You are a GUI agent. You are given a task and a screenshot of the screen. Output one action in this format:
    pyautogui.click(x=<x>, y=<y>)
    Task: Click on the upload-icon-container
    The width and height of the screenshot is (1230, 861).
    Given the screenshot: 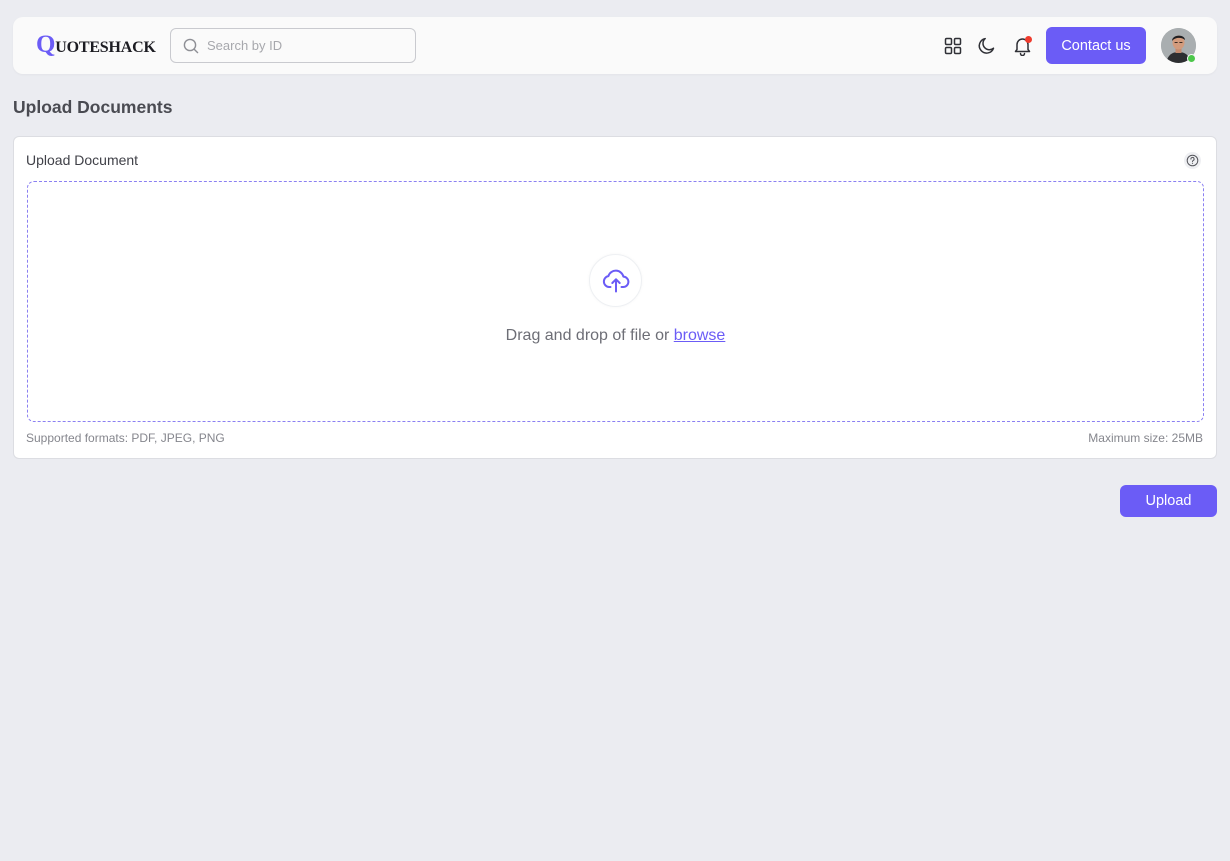 What is the action you would take?
    pyautogui.click(x=615, y=280)
    